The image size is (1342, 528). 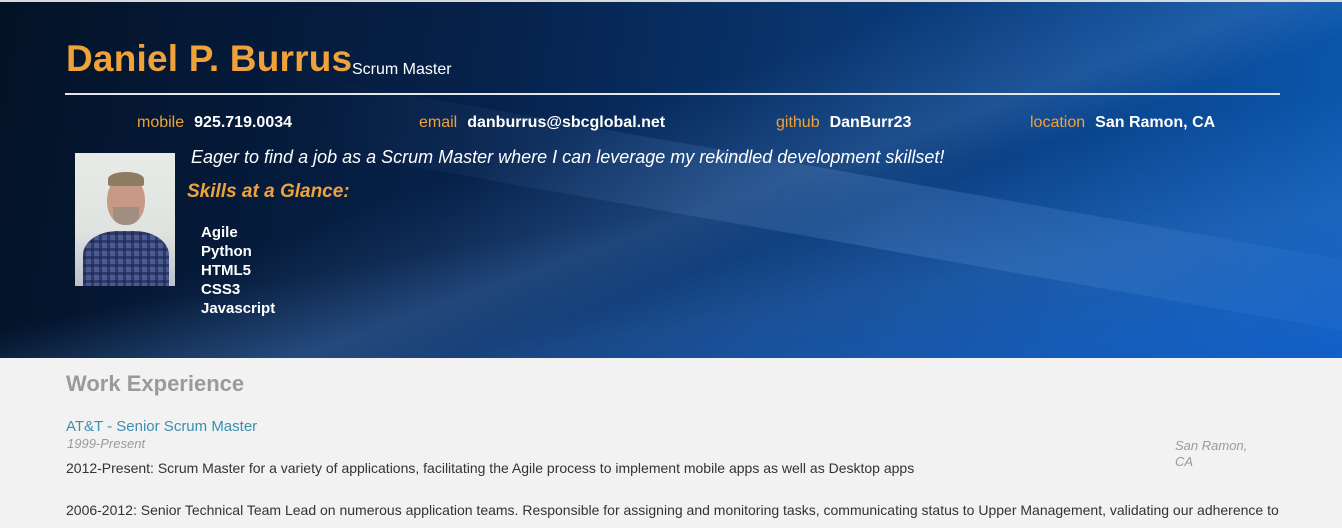 I want to click on skills-list: Agile Python HTML5 CSS3 Javascript, so click(x=238, y=270).